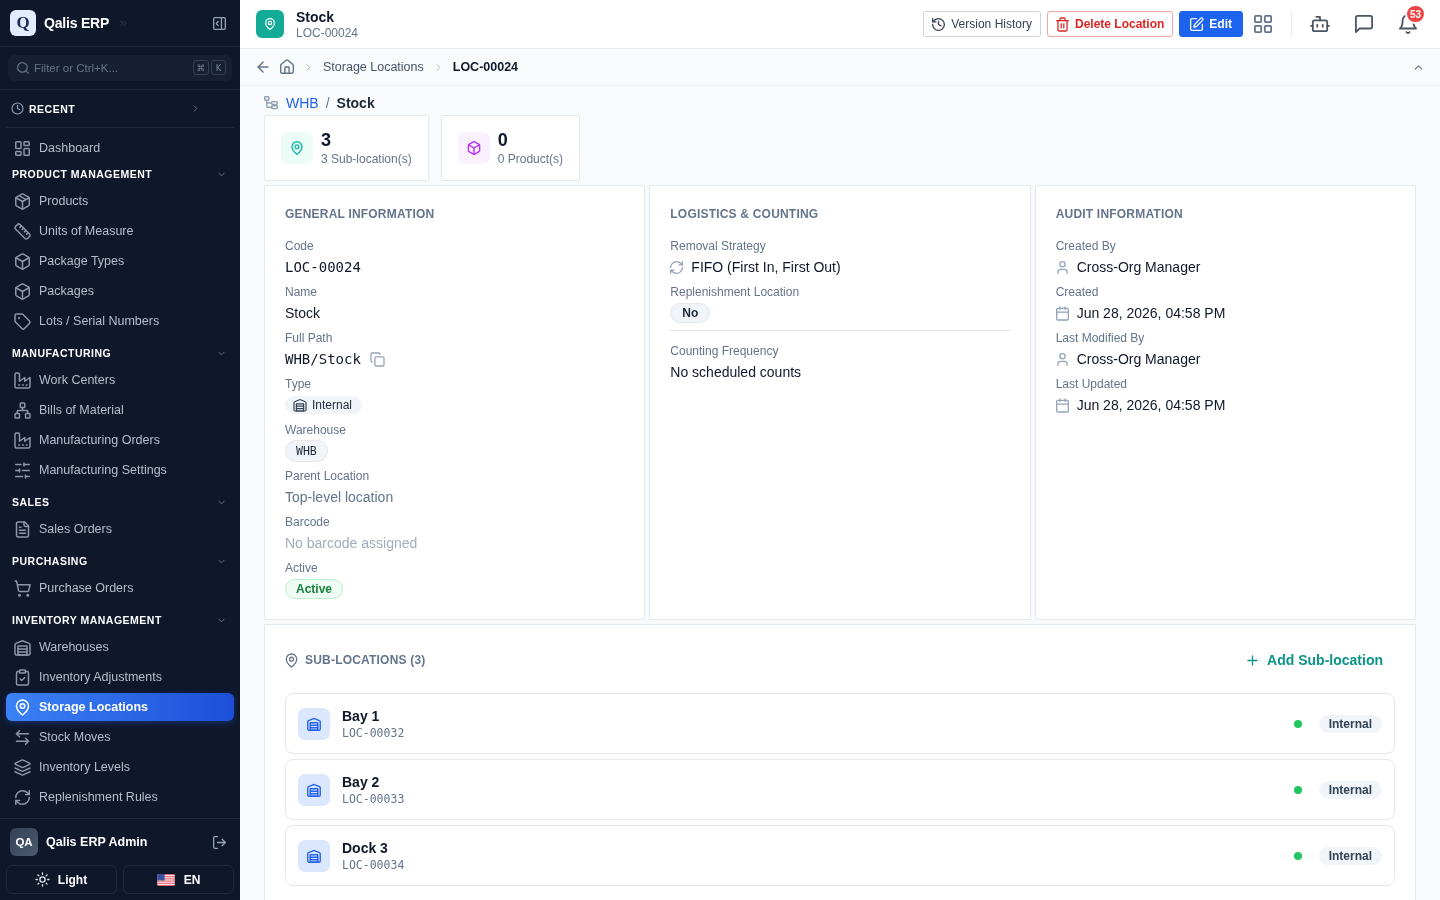  What do you see at coordinates (939, 24) in the screenshot?
I see `history-icon` at bounding box center [939, 24].